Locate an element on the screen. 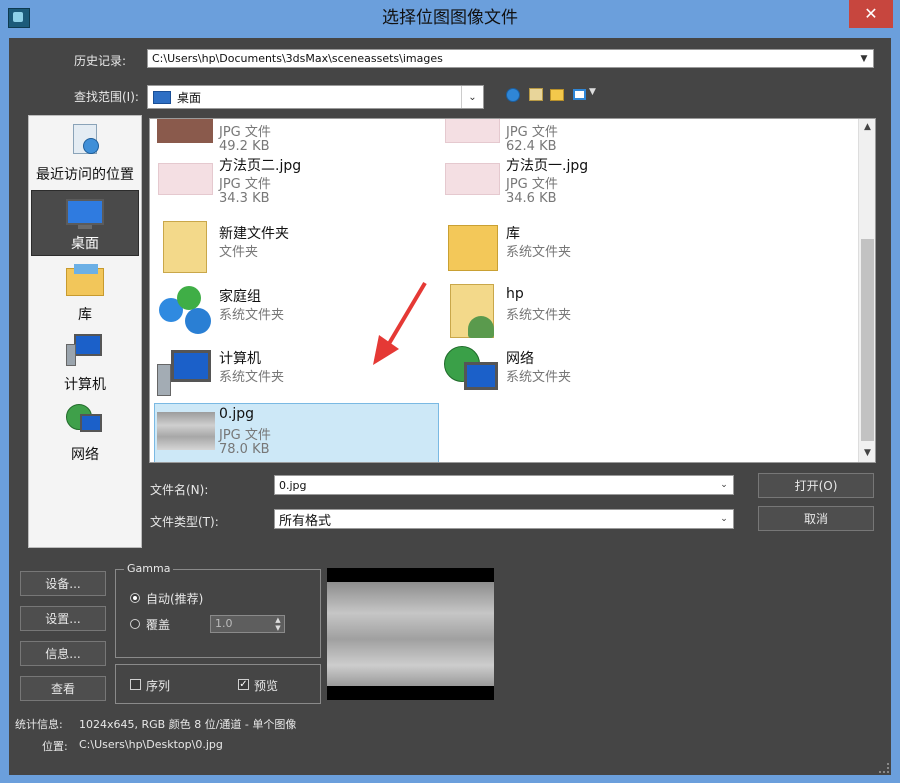 The height and width of the screenshot is (783, 900). preview-label: 预览 is located at coordinates (266, 686).